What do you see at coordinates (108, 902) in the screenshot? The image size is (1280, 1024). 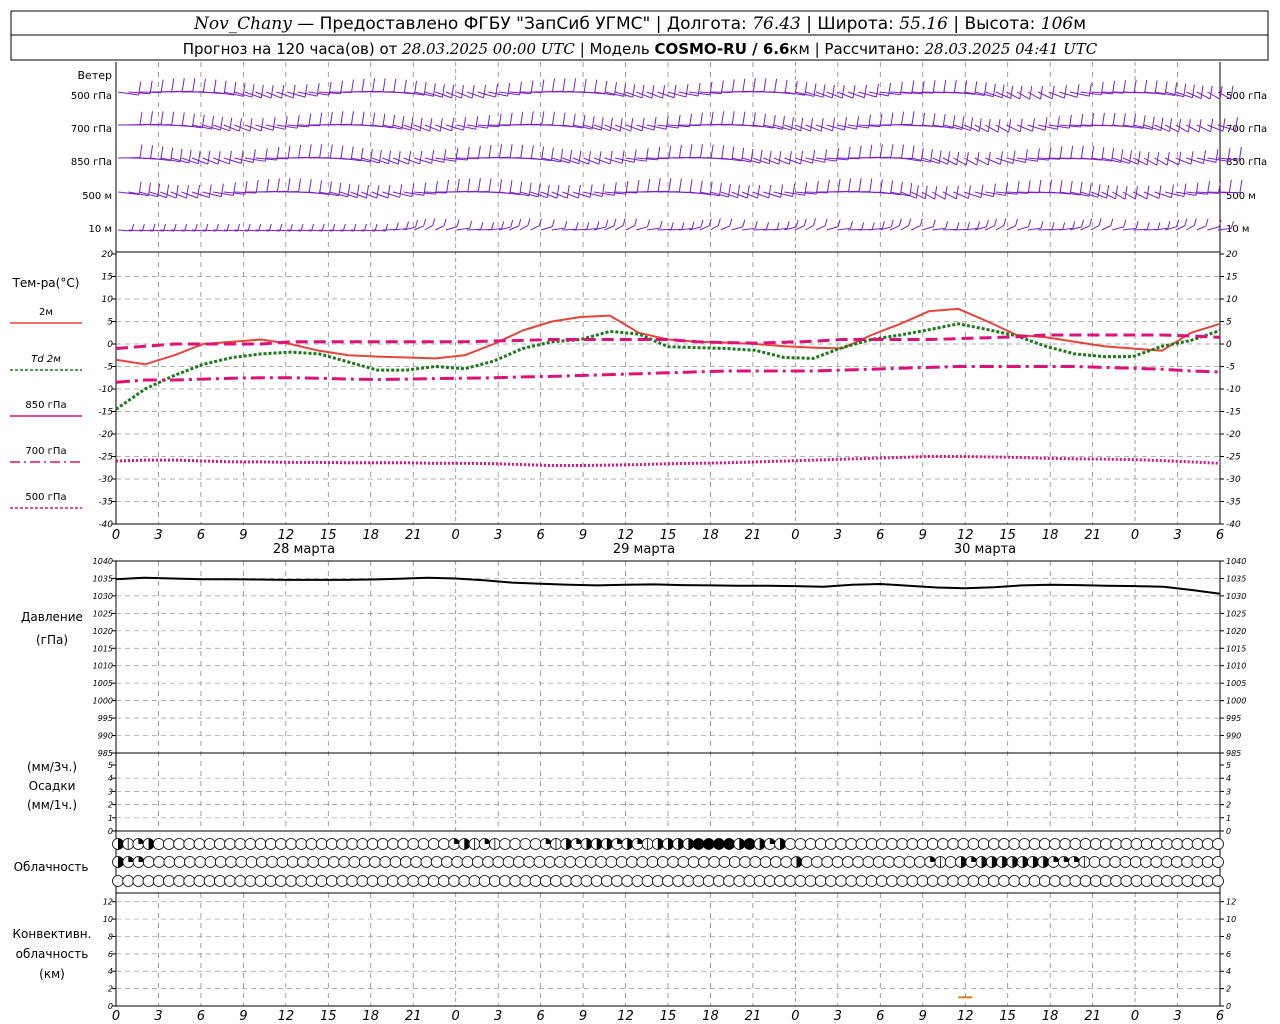 I see `conv-ytick-label: 12` at bounding box center [108, 902].